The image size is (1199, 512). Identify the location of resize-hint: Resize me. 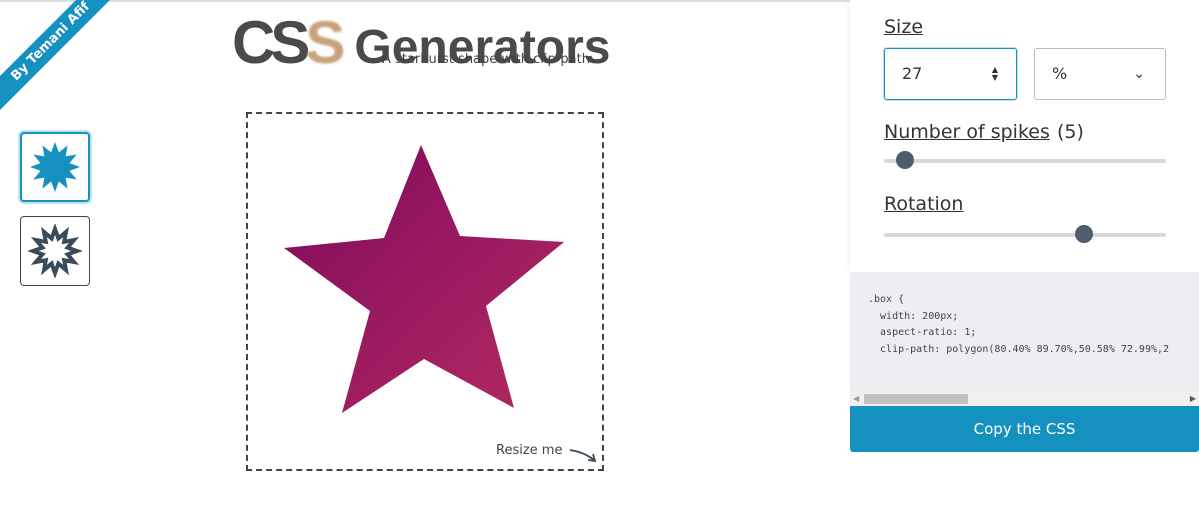
(529, 450).